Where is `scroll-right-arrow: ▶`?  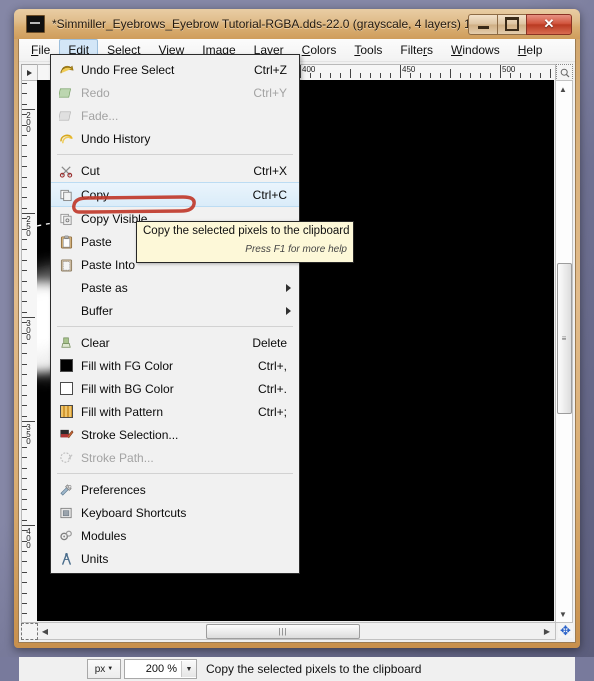 scroll-right-arrow: ▶ is located at coordinates (547, 631).